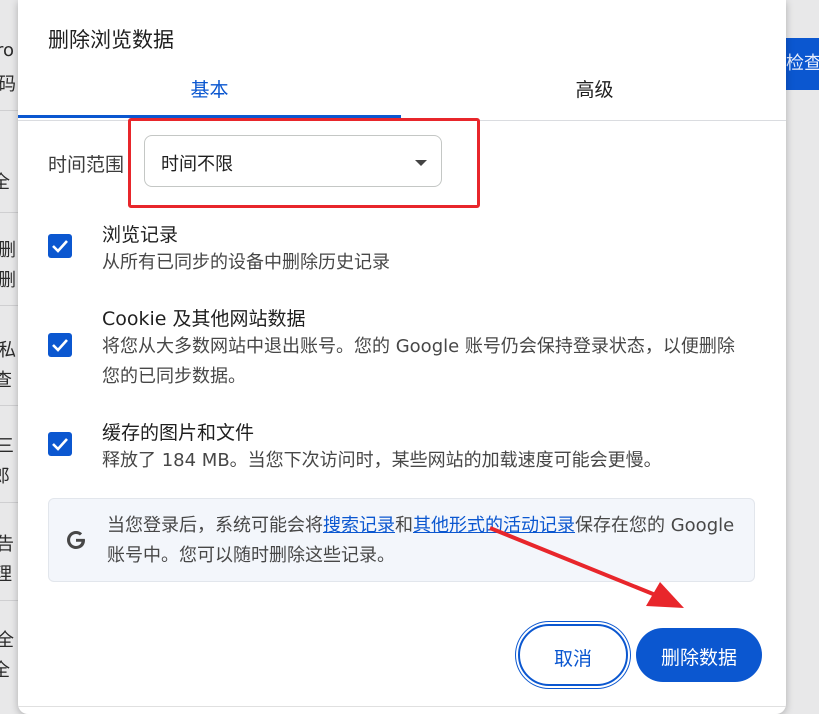 Image resolution: width=819 pixels, height=714 pixels. Describe the element at coordinates (594, 95) in the screenshot. I see `tab-advanced: 高级` at that location.